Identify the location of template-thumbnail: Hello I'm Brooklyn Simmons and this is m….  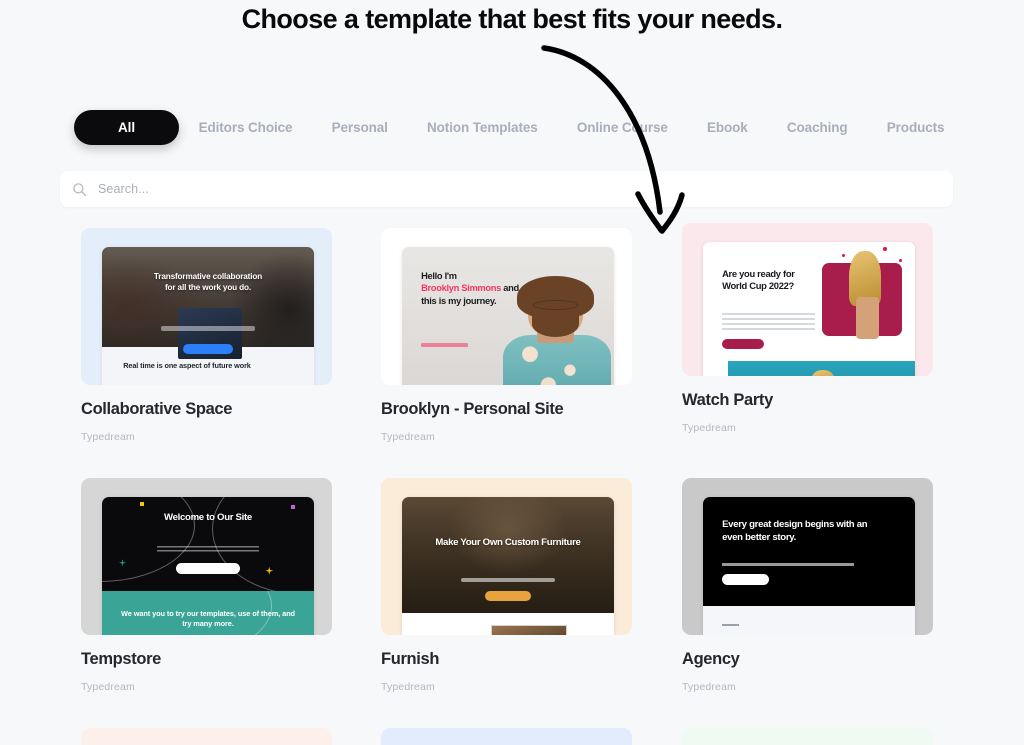
(506, 306).